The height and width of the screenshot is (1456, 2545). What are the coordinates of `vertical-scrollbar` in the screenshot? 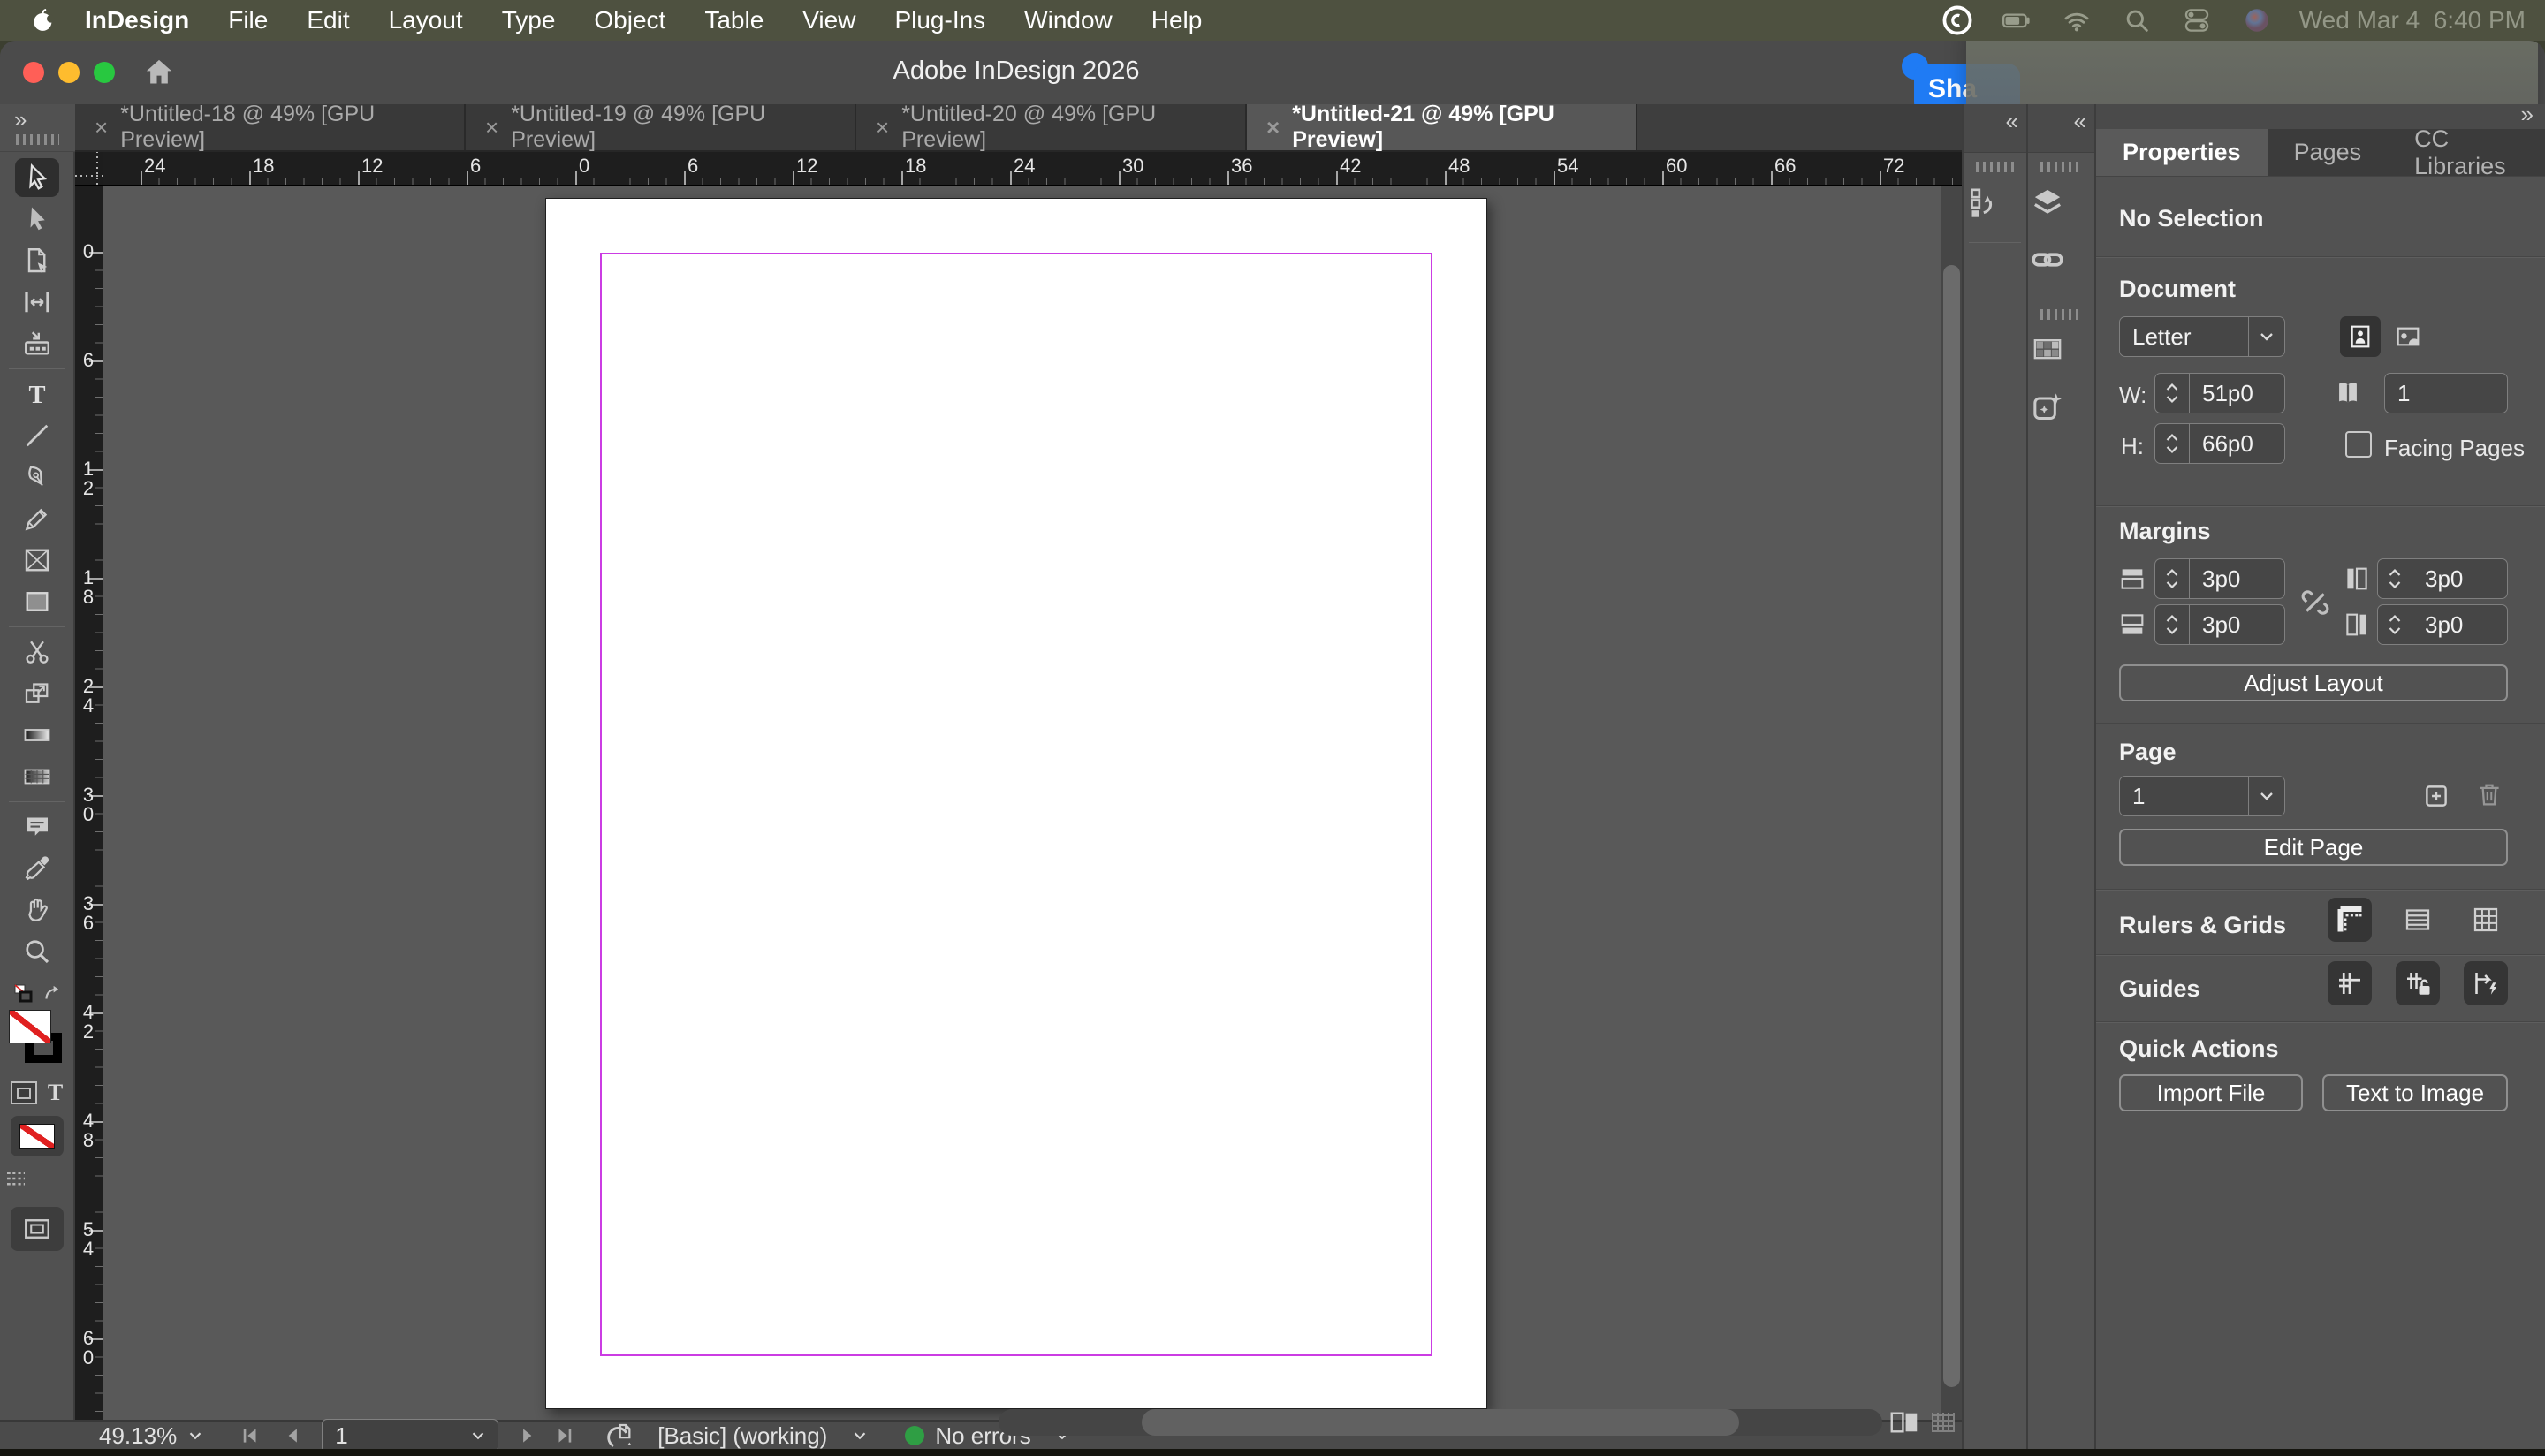 It's located at (1952, 804).